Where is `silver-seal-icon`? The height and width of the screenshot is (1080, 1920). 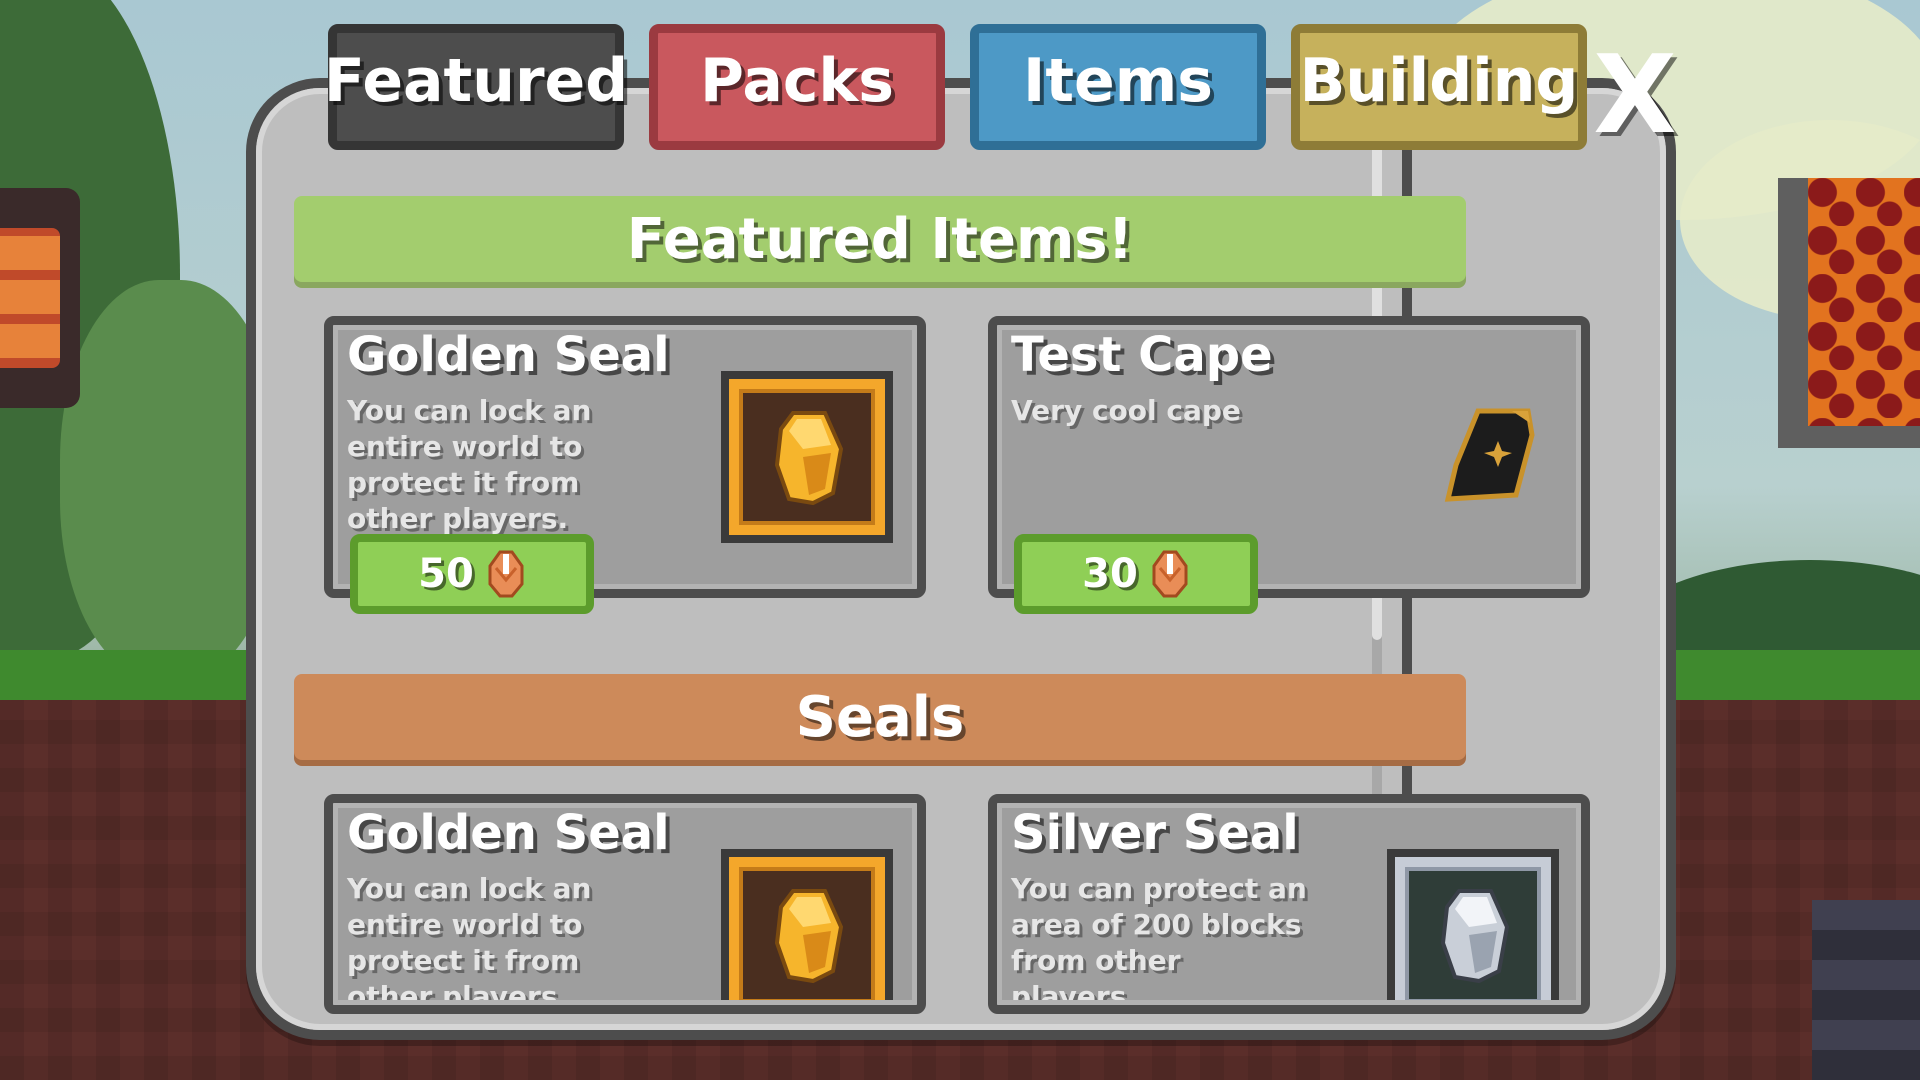 silver-seal-icon is located at coordinates (1473, 927).